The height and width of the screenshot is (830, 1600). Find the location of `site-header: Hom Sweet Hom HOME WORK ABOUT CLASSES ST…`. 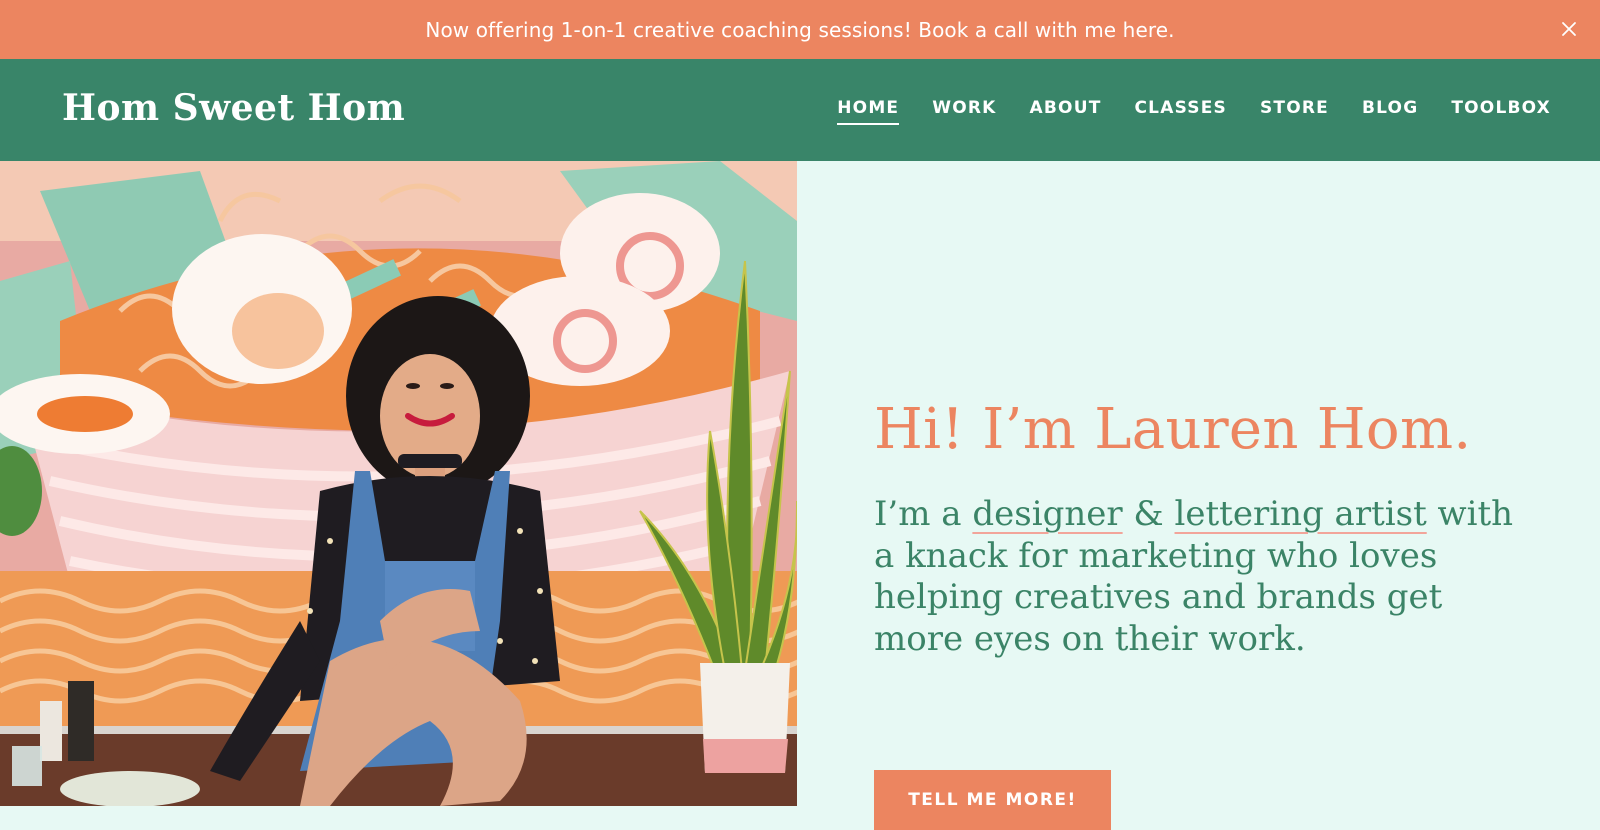

site-header: Hom Sweet Hom HOME WORK ABOUT CLASSES ST… is located at coordinates (800, 110).